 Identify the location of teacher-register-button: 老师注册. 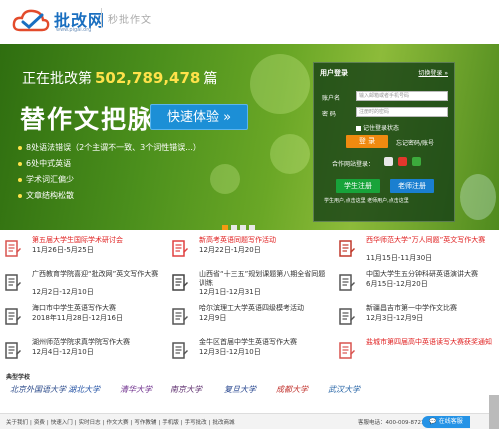
(412, 186).